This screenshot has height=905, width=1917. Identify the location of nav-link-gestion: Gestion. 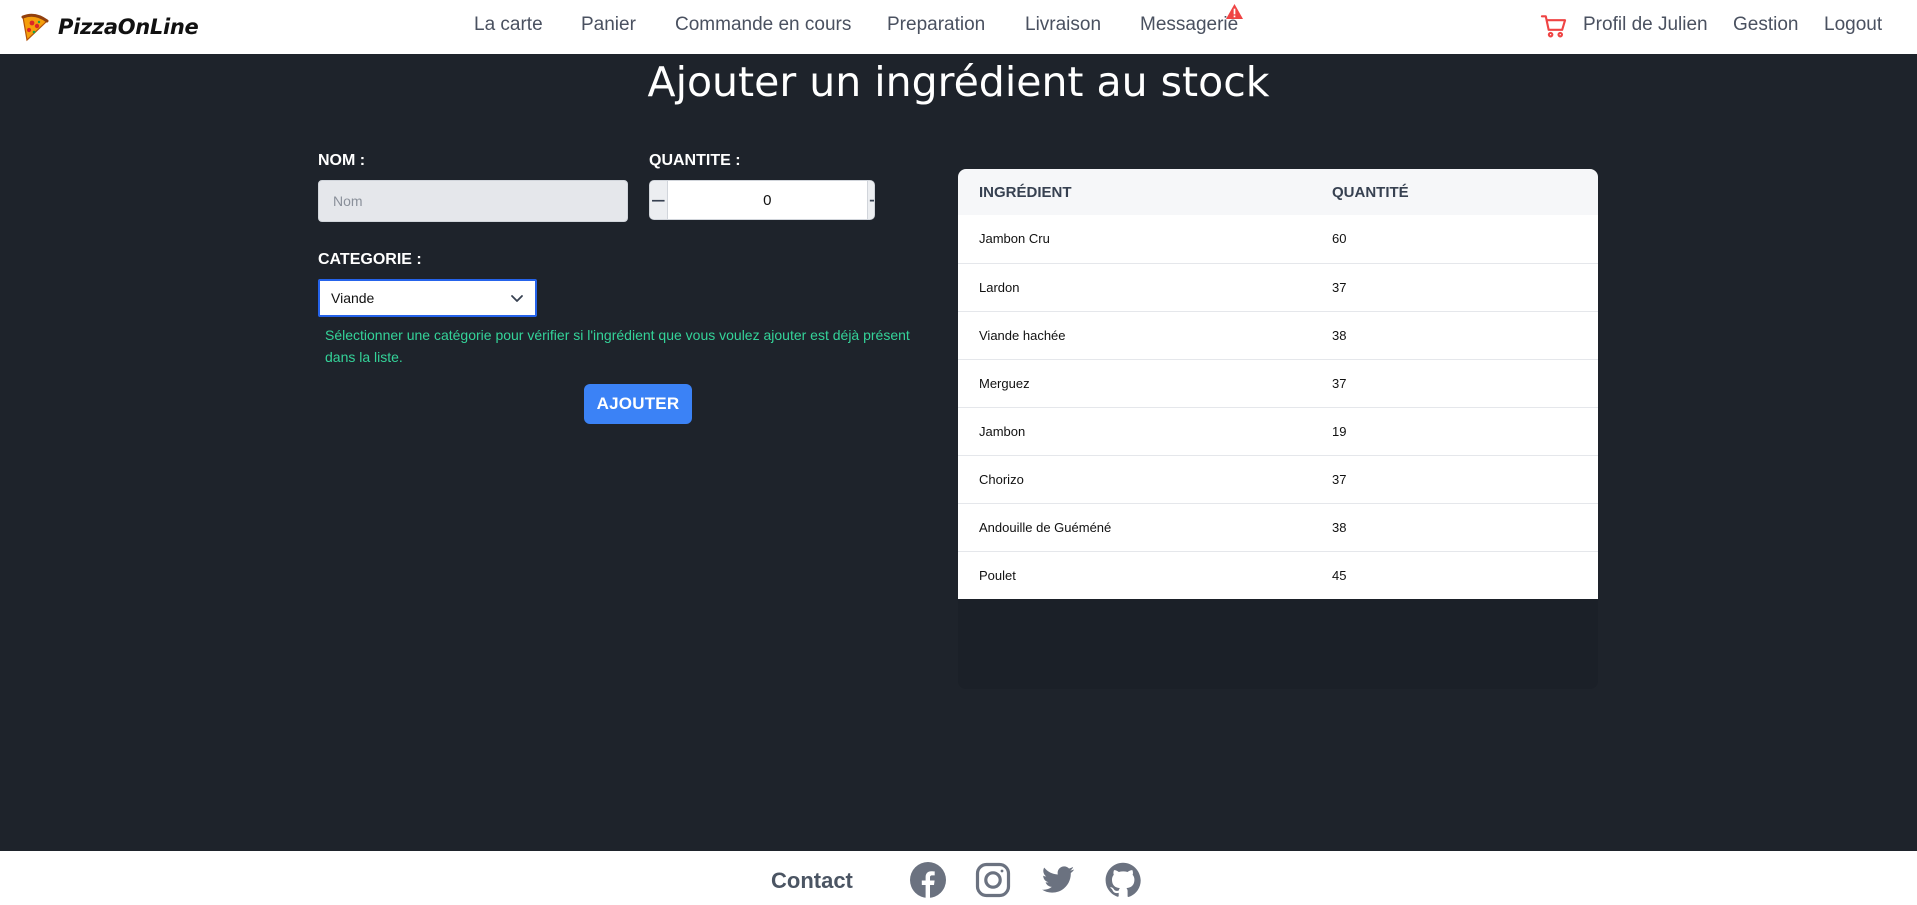
(1765, 25).